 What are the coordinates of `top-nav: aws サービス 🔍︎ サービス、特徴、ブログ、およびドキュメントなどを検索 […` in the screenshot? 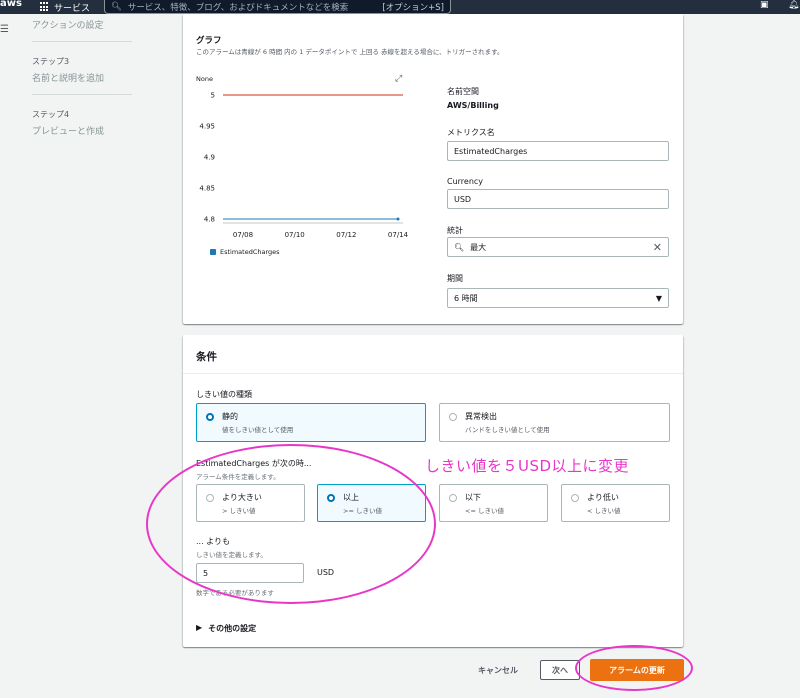 It's located at (400, 7).